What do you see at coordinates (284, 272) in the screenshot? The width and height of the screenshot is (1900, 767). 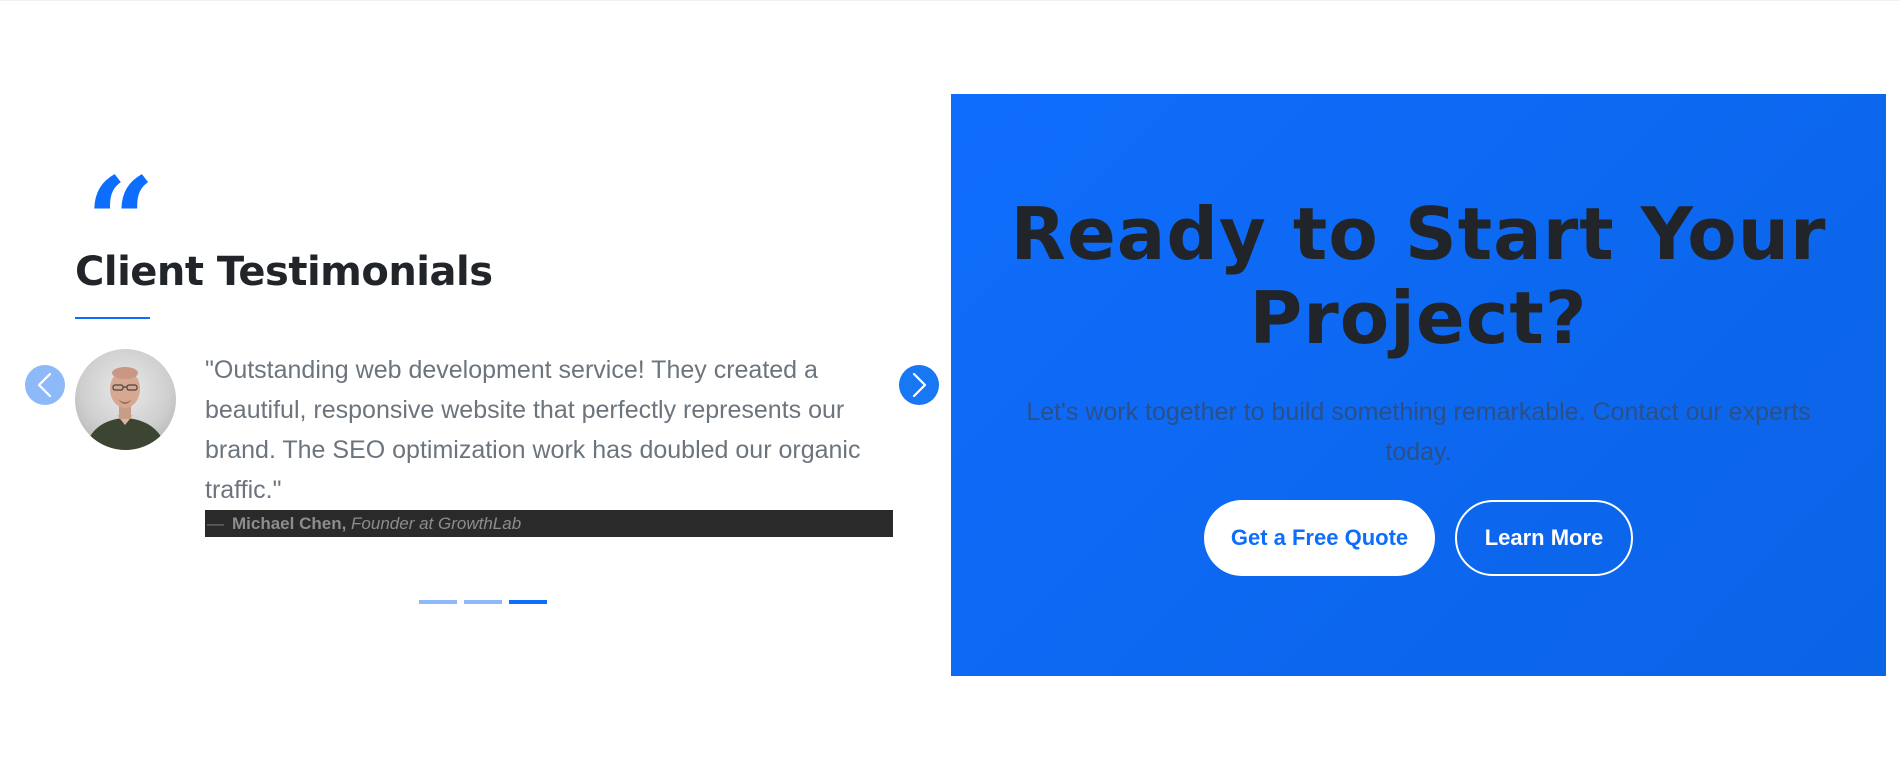 I see `testimonials-title: Client Testimonials` at bounding box center [284, 272].